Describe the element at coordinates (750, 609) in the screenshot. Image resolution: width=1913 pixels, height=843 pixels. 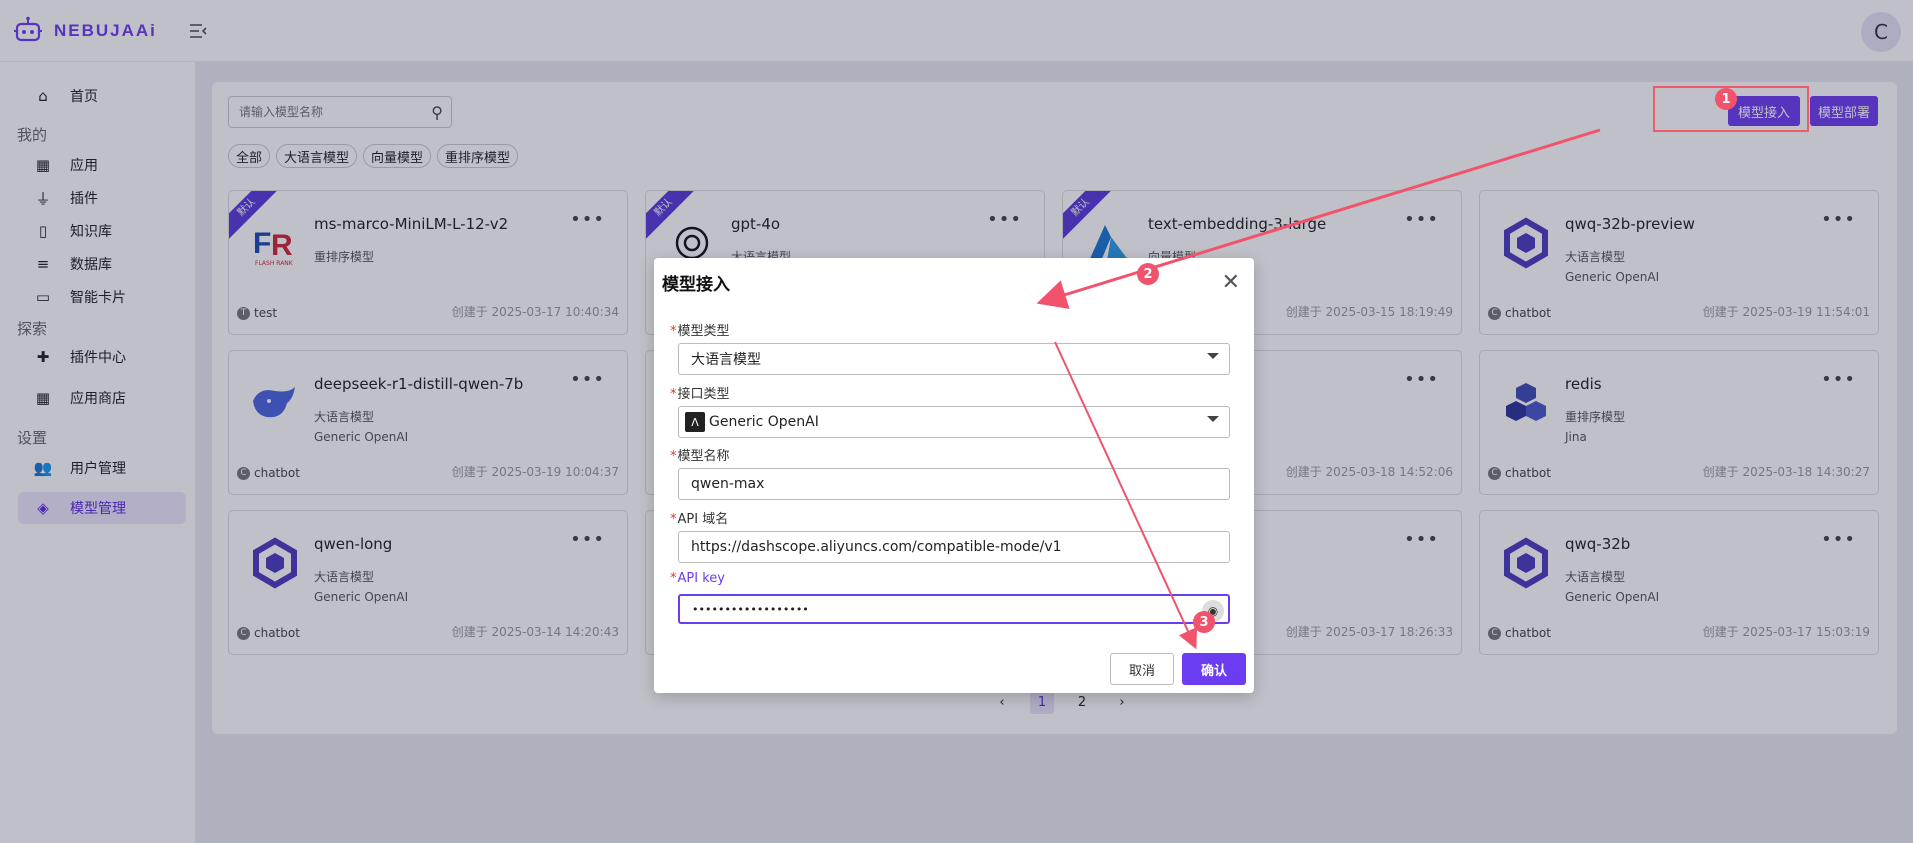
I see `api-key-value: ••••••••••••••••••` at that location.